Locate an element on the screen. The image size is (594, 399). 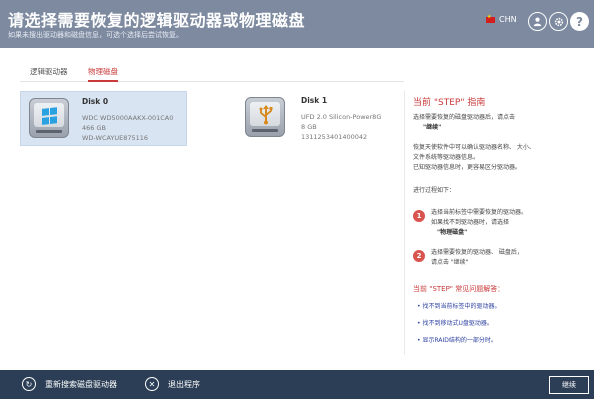
faq-link: 找不到当前标签中的驱动器。 is located at coordinates (458, 305).